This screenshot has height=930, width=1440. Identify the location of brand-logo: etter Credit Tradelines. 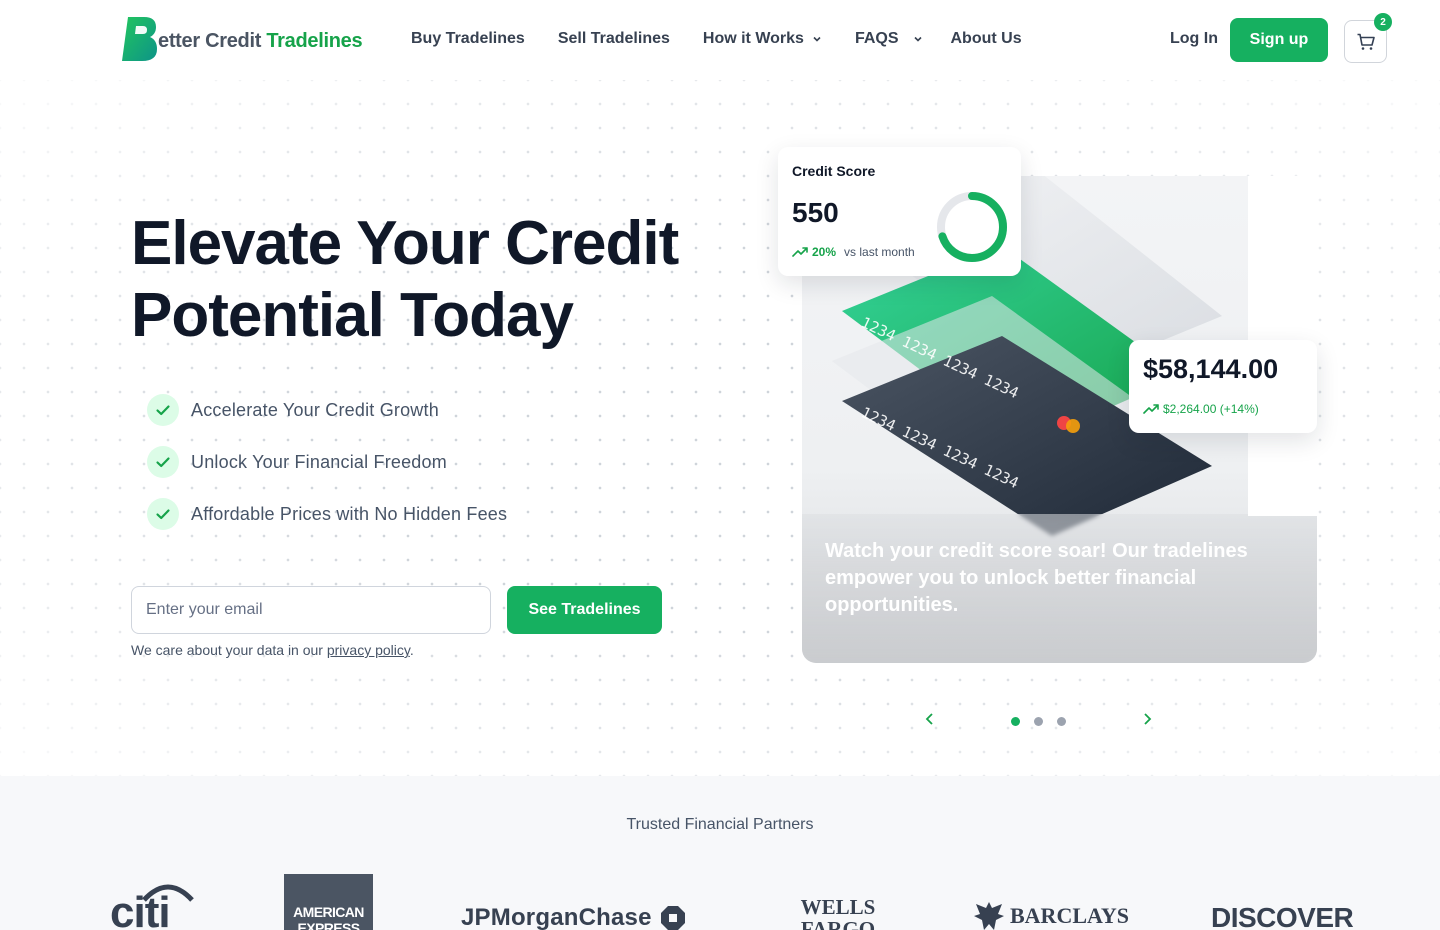
(242, 39).